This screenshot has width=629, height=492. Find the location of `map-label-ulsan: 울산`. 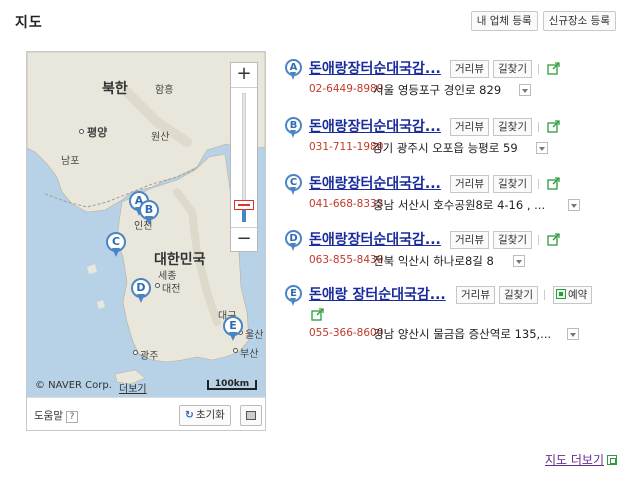

map-label-ulsan: 울산 is located at coordinates (254, 335).